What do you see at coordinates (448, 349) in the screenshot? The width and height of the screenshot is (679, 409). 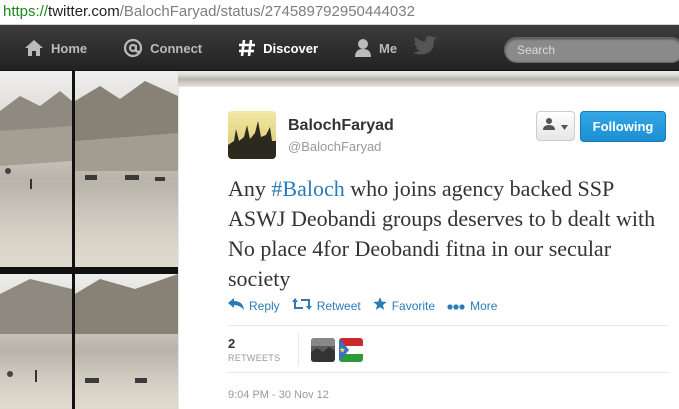 I see `tweet-stats: 2 RETWEETS` at bounding box center [448, 349].